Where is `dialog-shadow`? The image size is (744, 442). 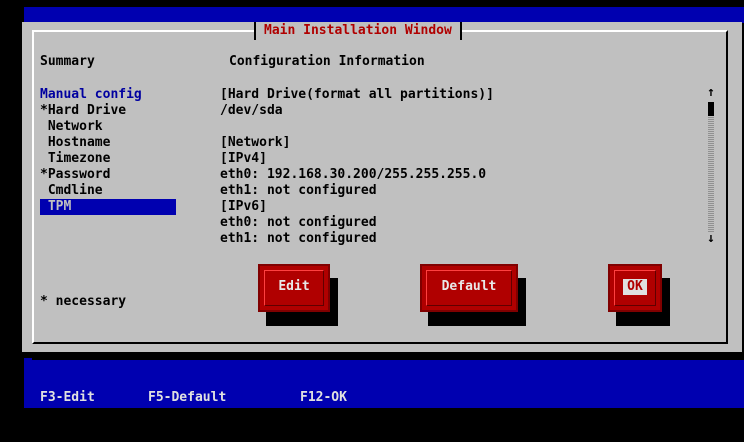 dialog-shadow is located at coordinates (388, 356).